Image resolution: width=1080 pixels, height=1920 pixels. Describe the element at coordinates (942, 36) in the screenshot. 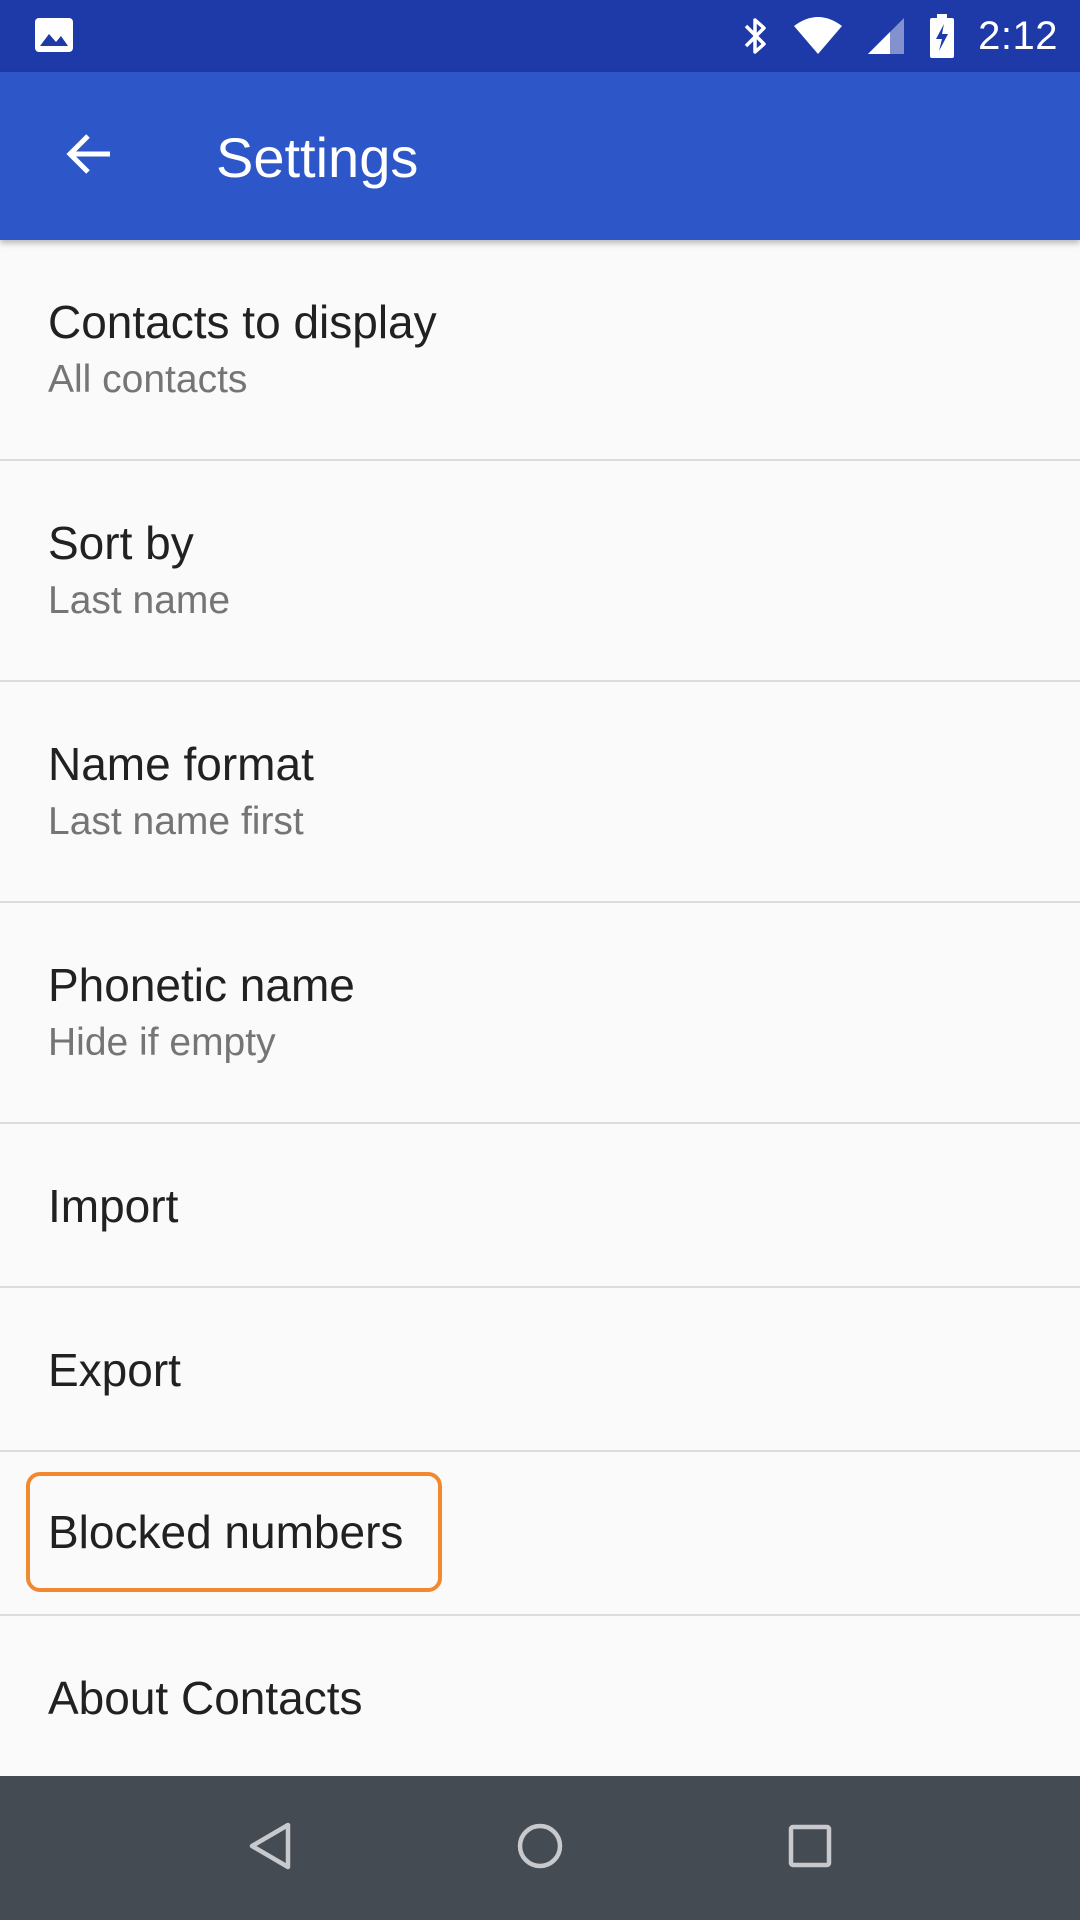

I see `battery-charging-icon` at that location.